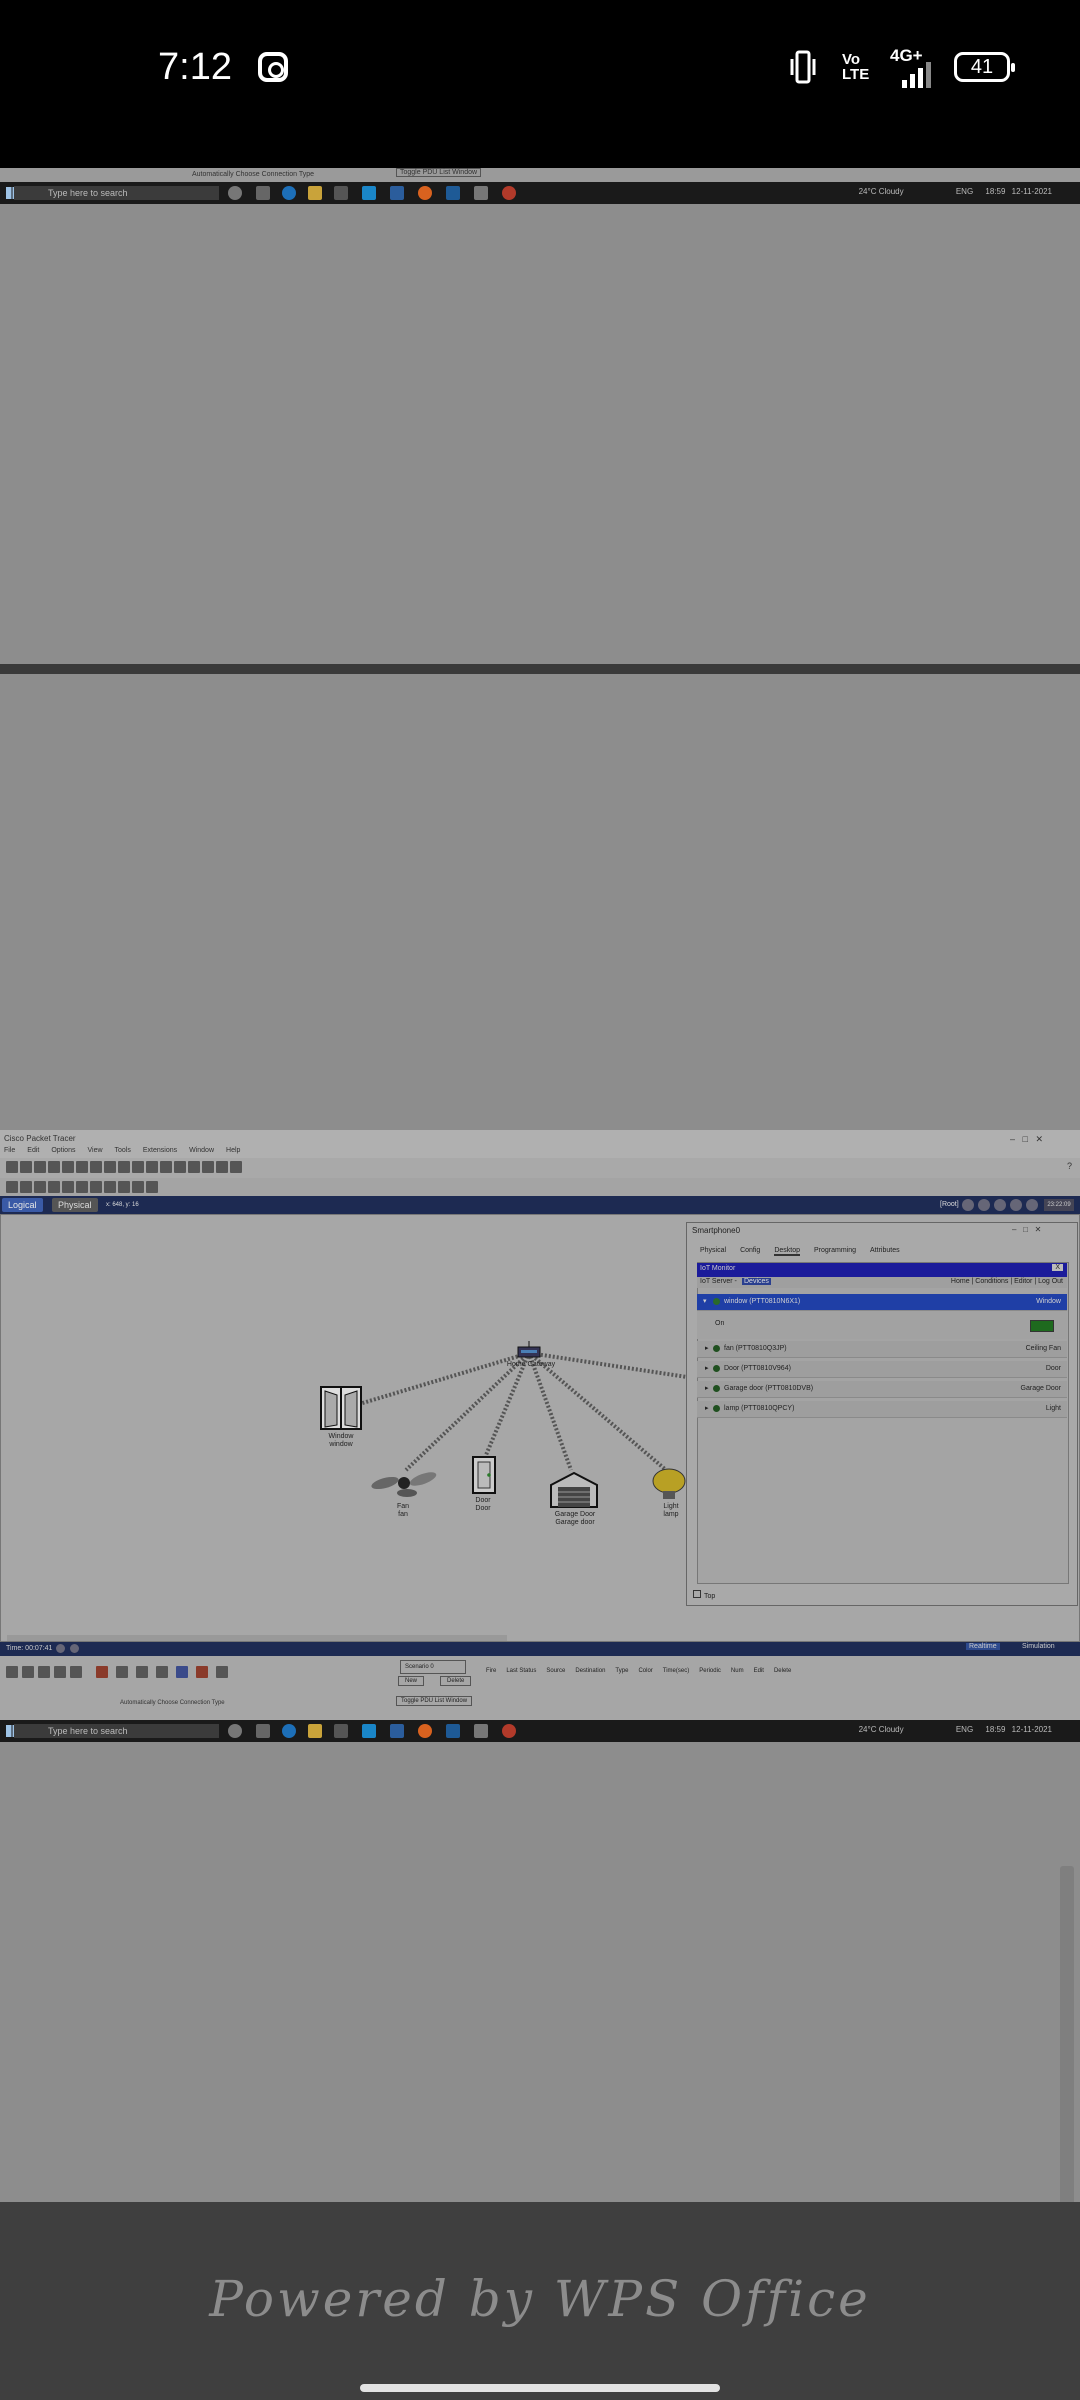  What do you see at coordinates (540, 2388) in the screenshot?
I see `gesture-home-bar` at bounding box center [540, 2388].